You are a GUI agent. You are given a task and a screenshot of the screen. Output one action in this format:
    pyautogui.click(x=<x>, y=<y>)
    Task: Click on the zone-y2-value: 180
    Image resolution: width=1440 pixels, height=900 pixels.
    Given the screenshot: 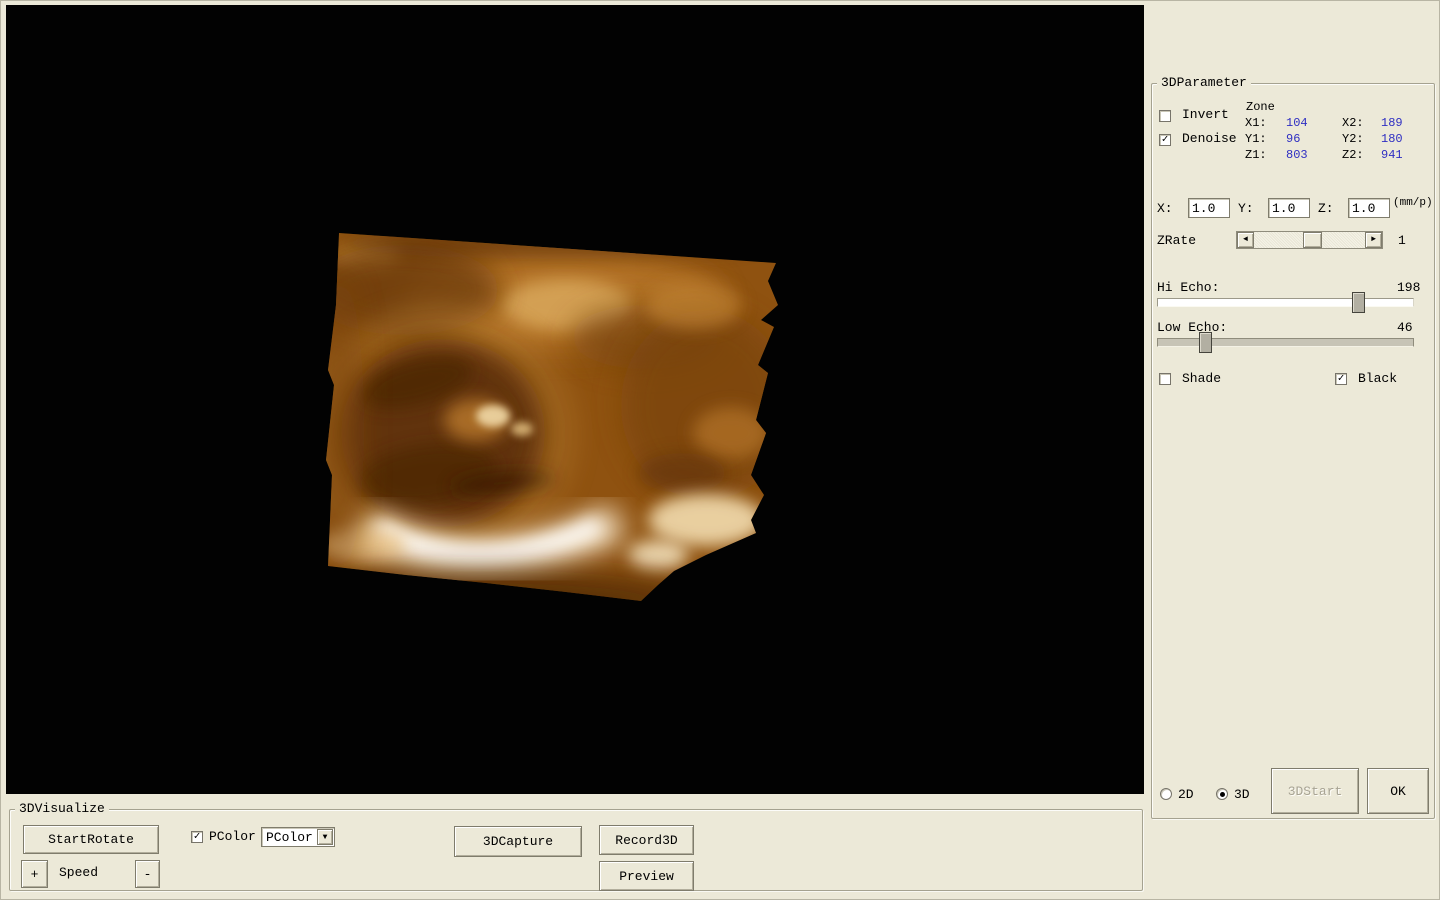 What is the action you would take?
    pyautogui.click(x=1392, y=139)
    